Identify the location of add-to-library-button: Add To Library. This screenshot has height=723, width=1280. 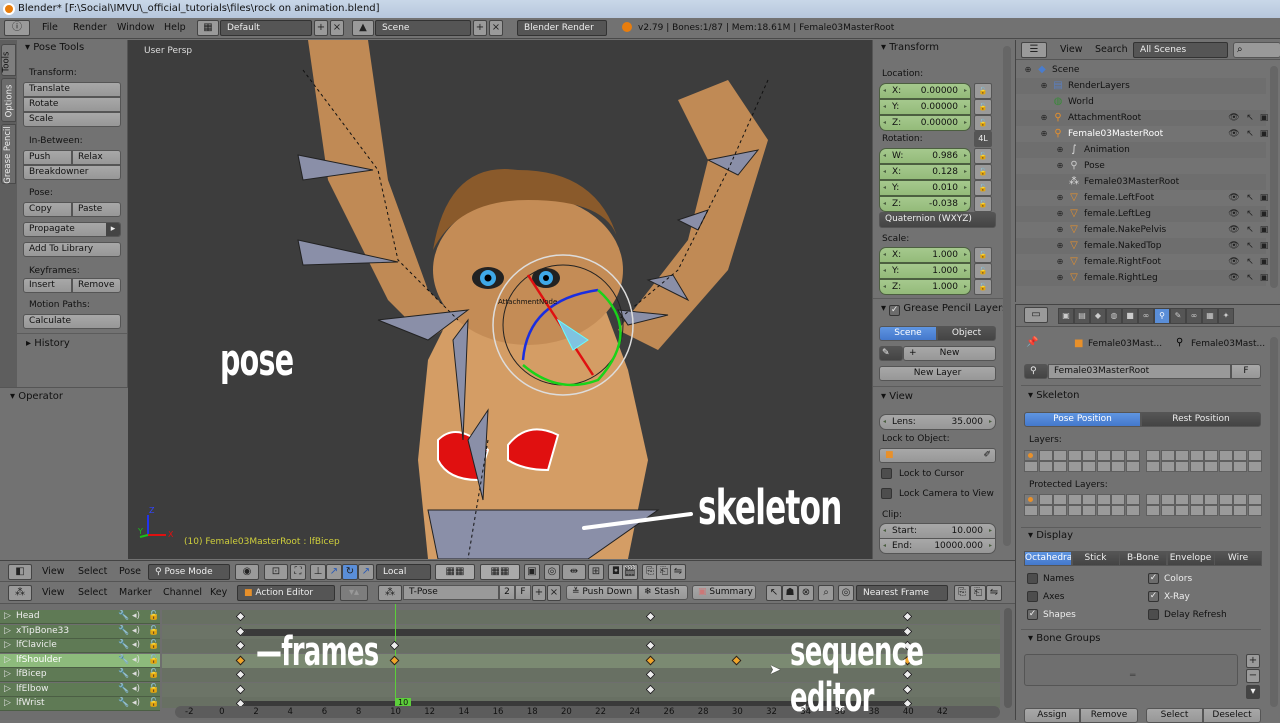
(72, 249).